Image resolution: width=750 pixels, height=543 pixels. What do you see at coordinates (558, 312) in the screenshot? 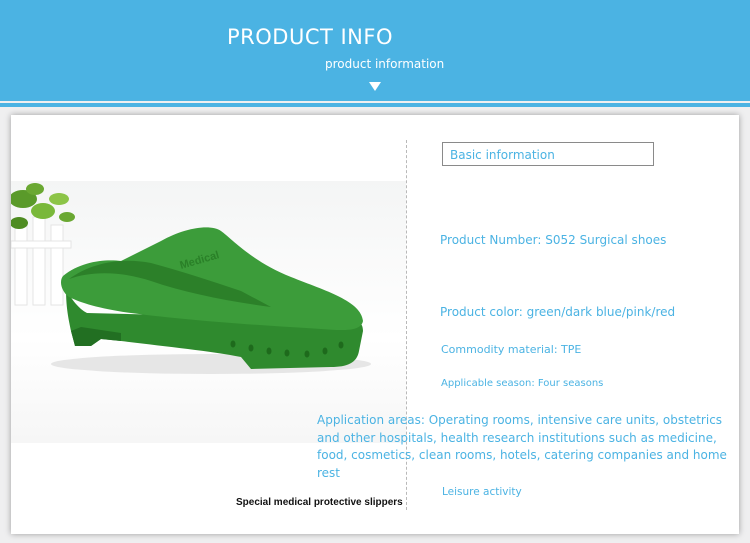
I see `product-color: Product color: green/dark blue/pink/red` at bounding box center [558, 312].